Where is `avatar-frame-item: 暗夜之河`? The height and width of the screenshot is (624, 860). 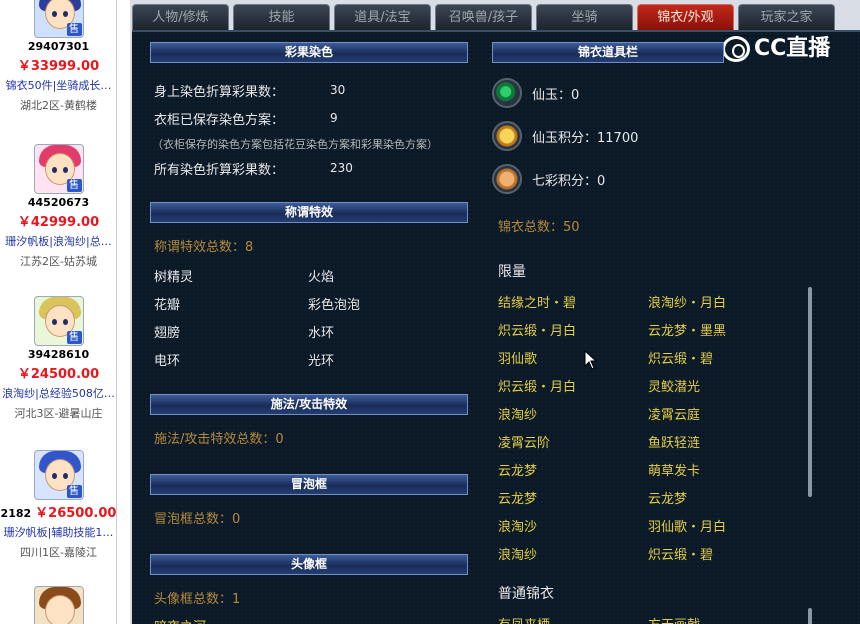 avatar-frame-item: 暗夜之河 is located at coordinates (180, 620).